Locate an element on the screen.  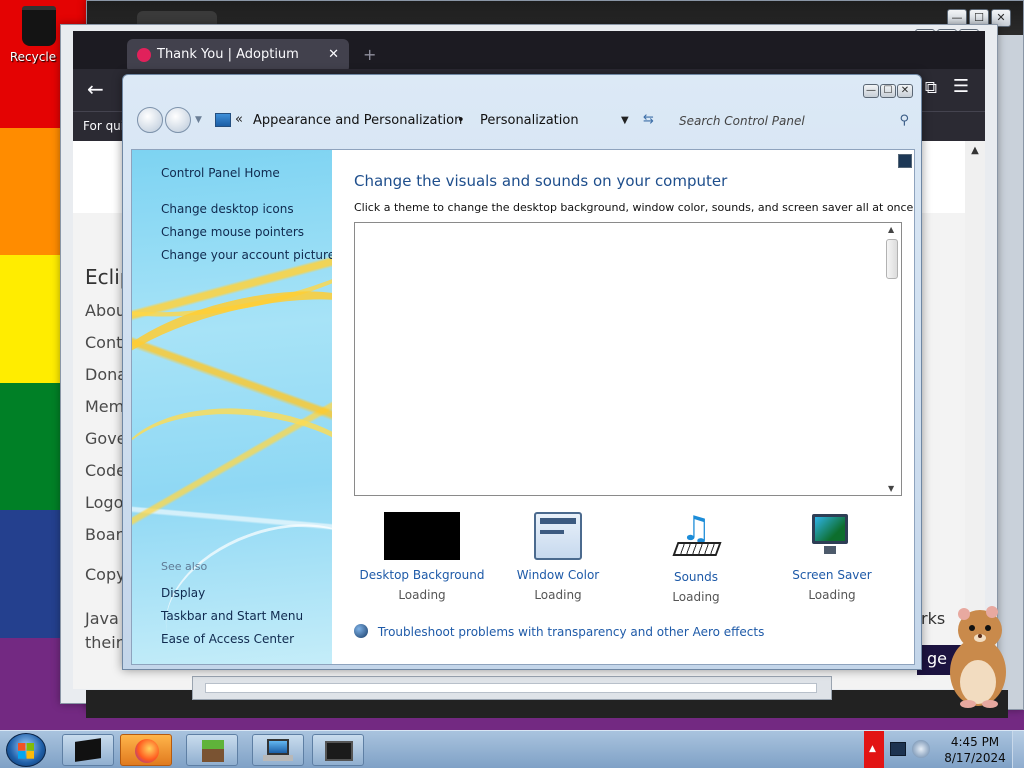
footer-link: Abou is located at coordinates (105, 310).